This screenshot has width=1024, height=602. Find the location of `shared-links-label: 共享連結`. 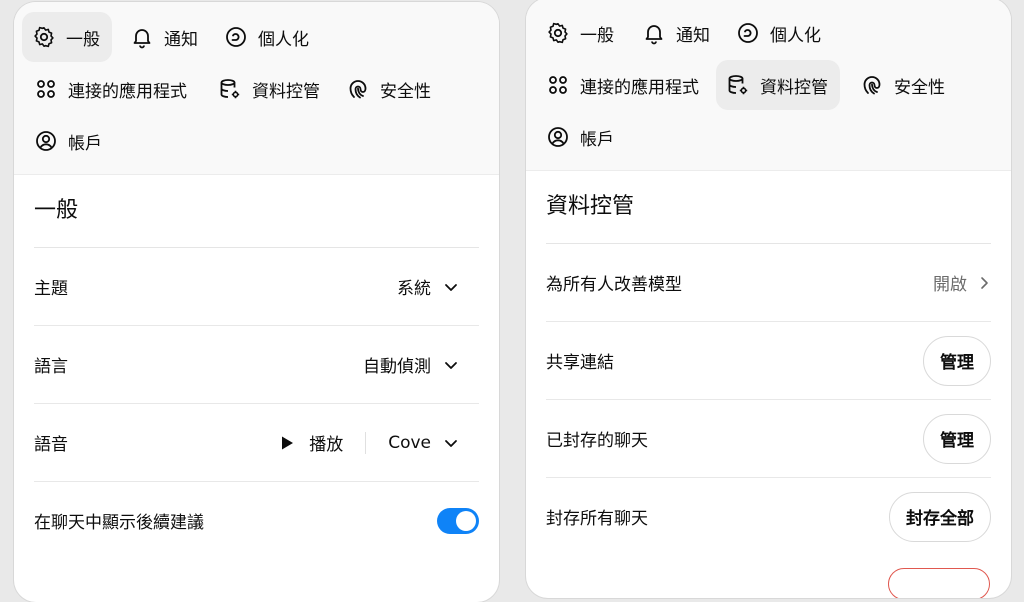

shared-links-label: 共享連結 is located at coordinates (580, 363).